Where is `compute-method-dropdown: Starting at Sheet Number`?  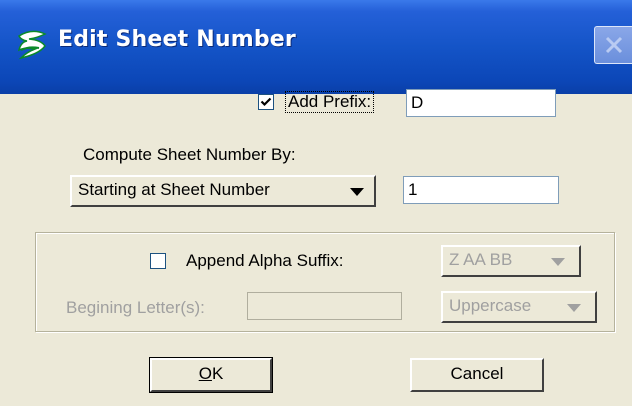 compute-method-dropdown: Starting at Sheet Number is located at coordinates (223, 191).